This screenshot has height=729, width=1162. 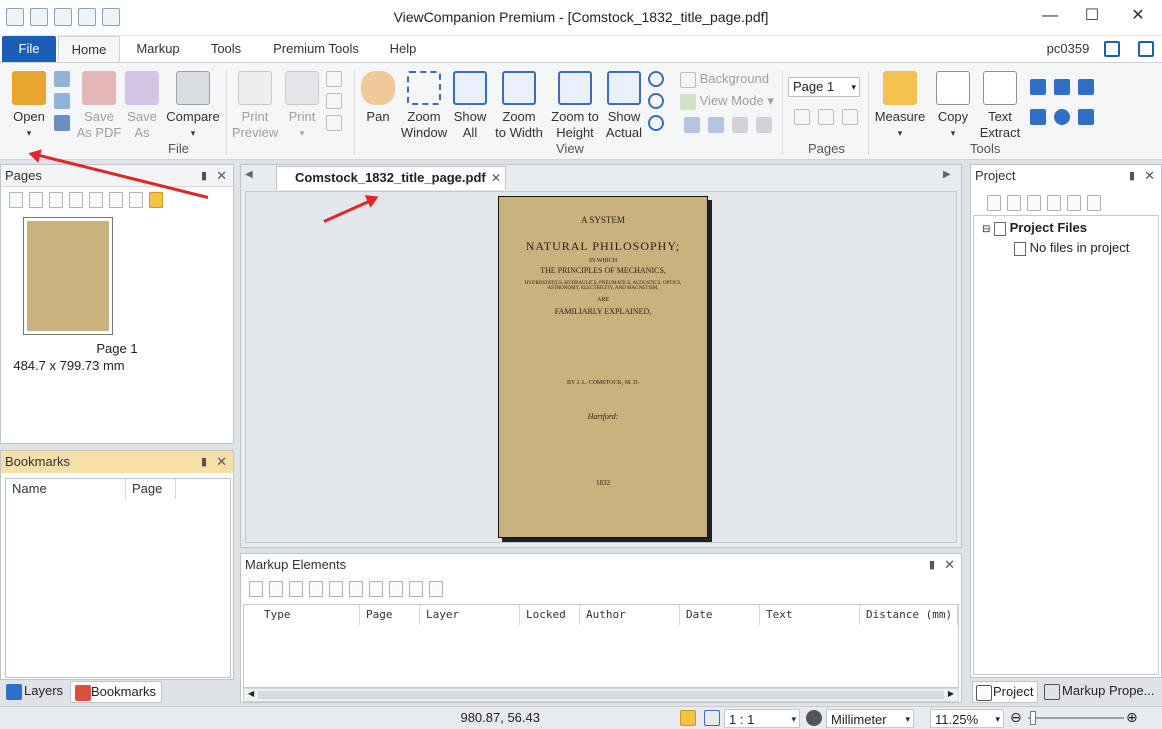 I want to click on tab-bookmarks: Bookmarks, so click(x=116, y=692).